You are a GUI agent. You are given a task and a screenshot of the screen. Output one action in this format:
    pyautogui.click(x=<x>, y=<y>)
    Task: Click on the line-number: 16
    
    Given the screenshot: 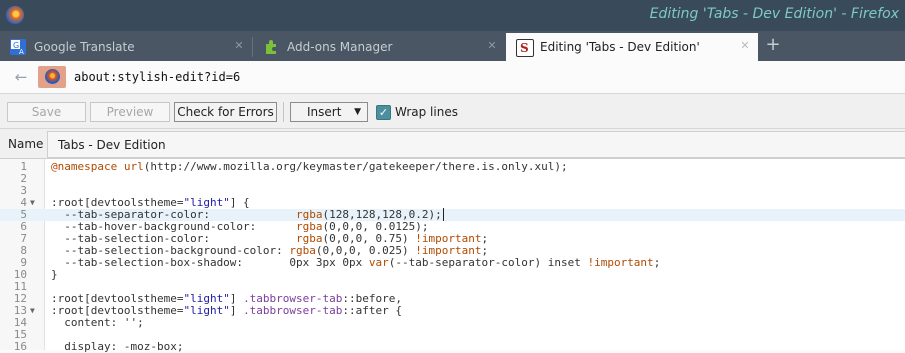 What is the action you would take?
    pyautogui.click(x=20, y=346)
    